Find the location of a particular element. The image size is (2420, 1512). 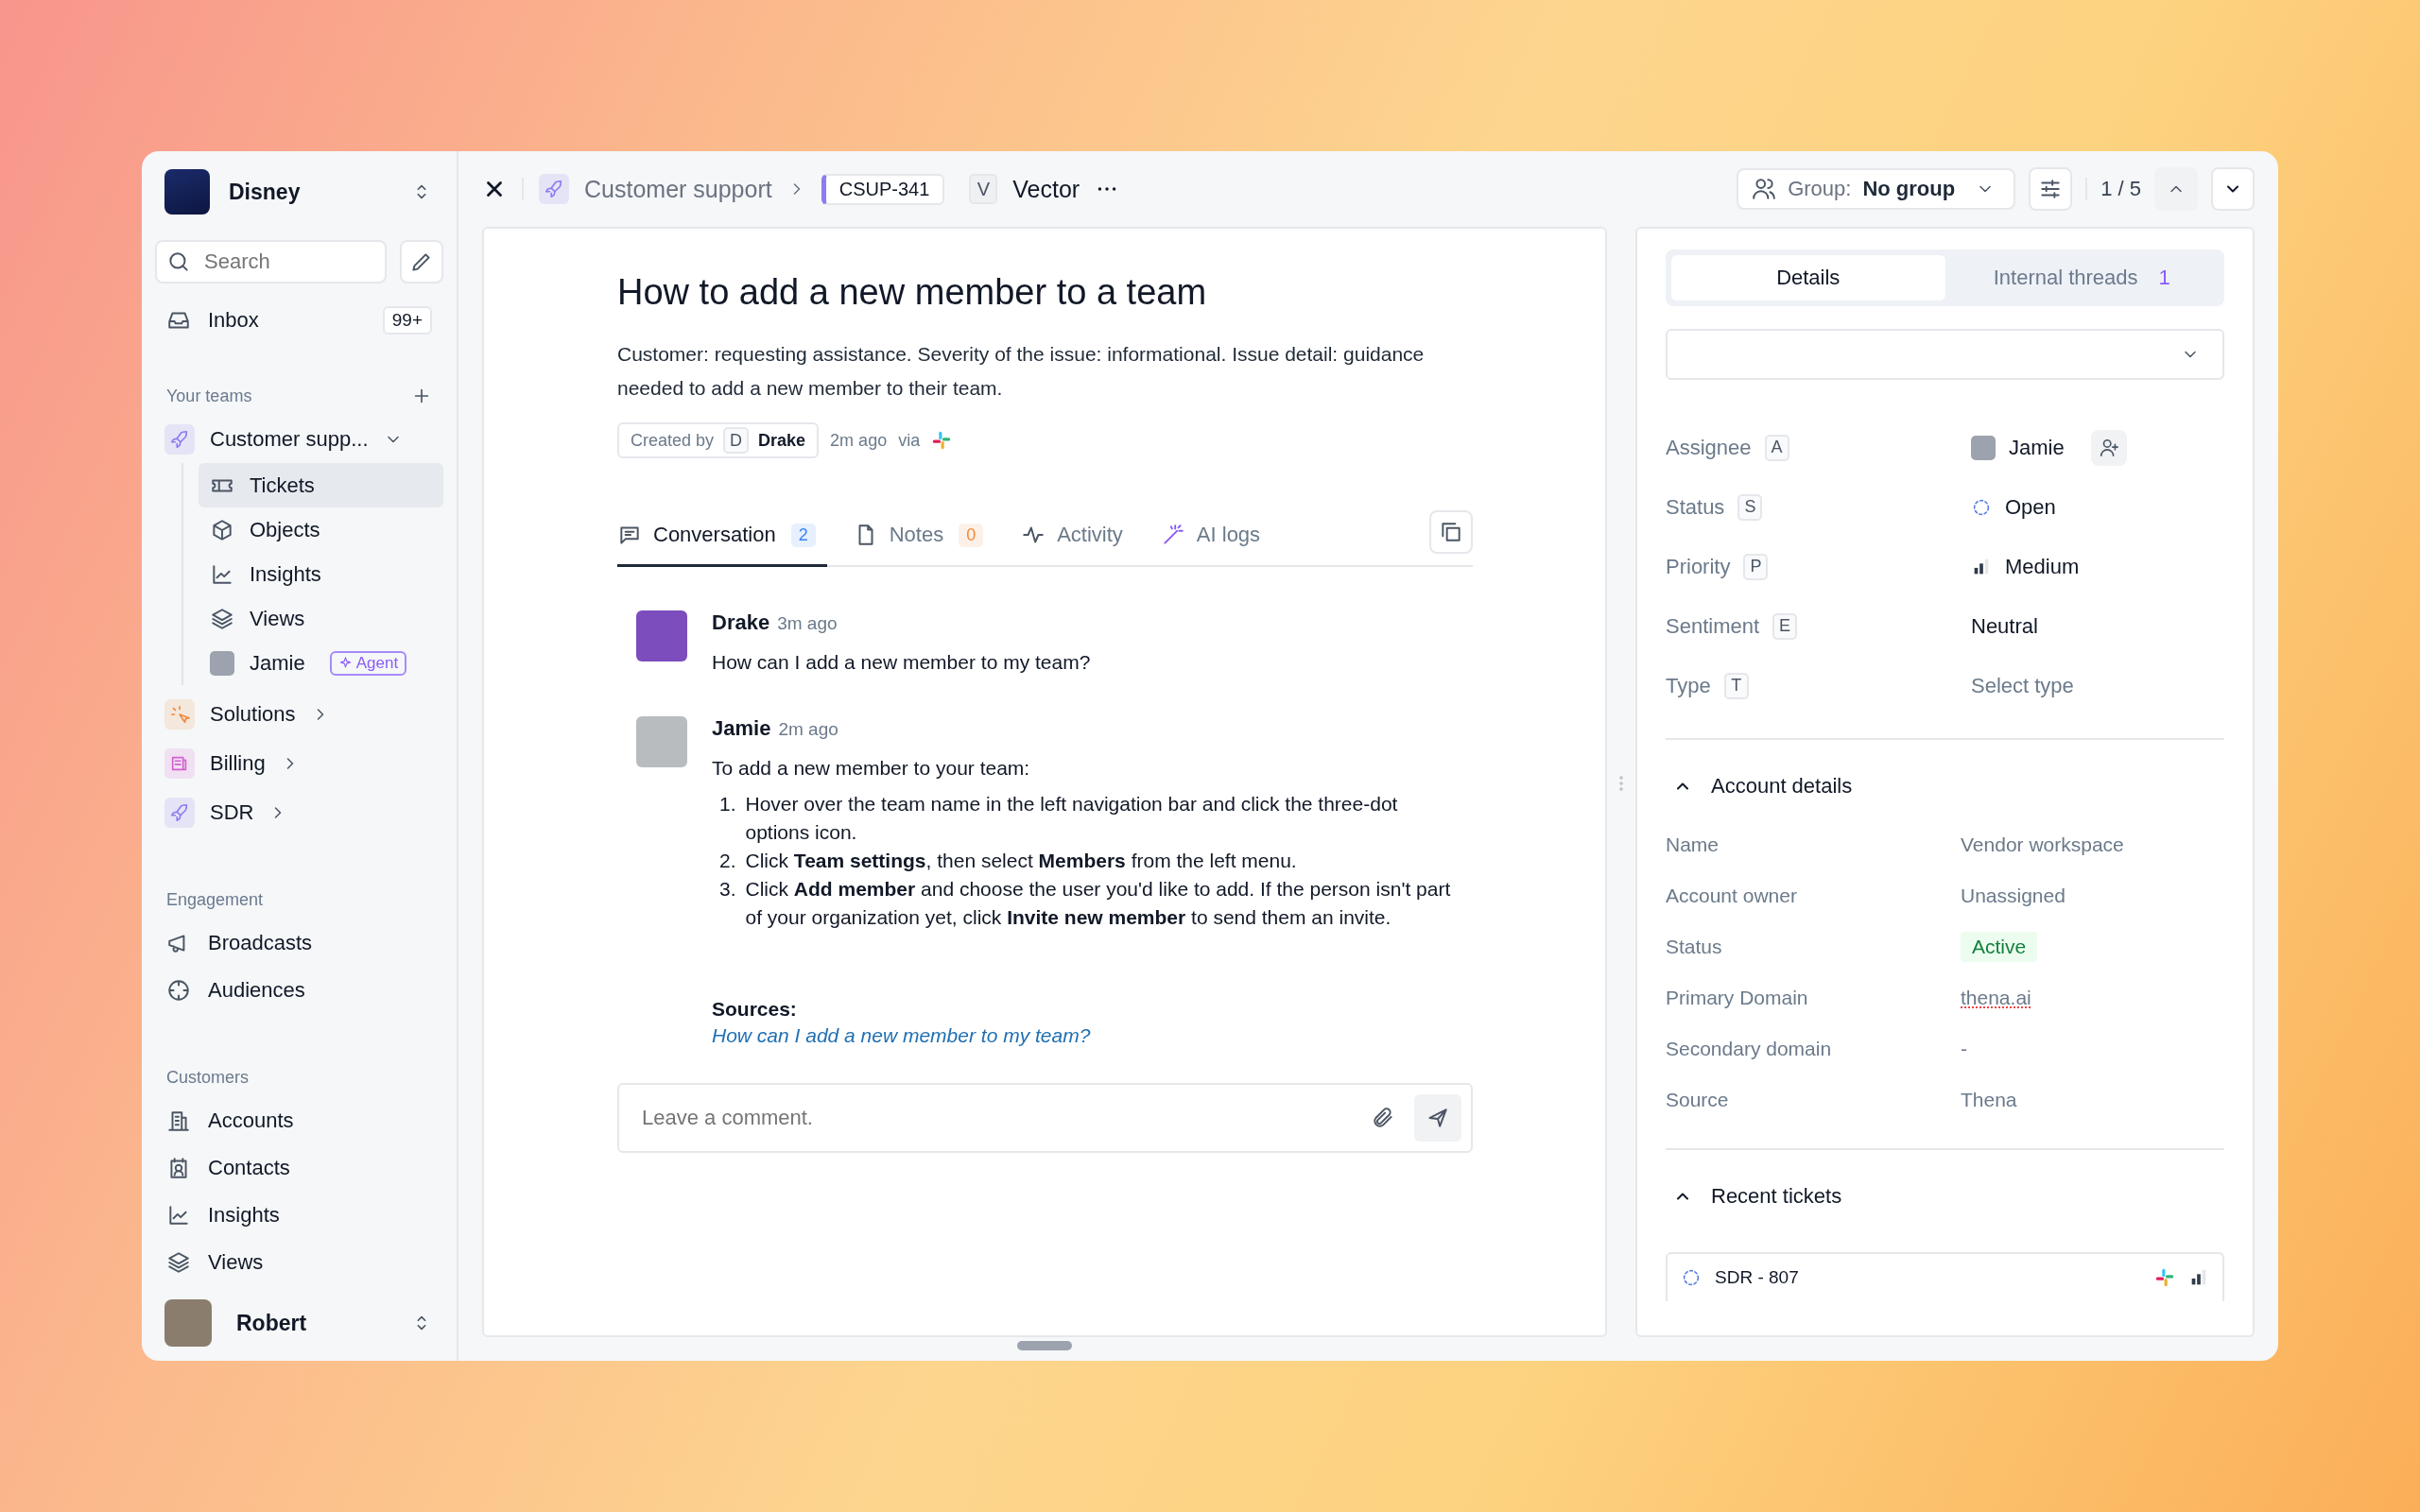

agent-label: Agent is located at coordinates (377, 663).